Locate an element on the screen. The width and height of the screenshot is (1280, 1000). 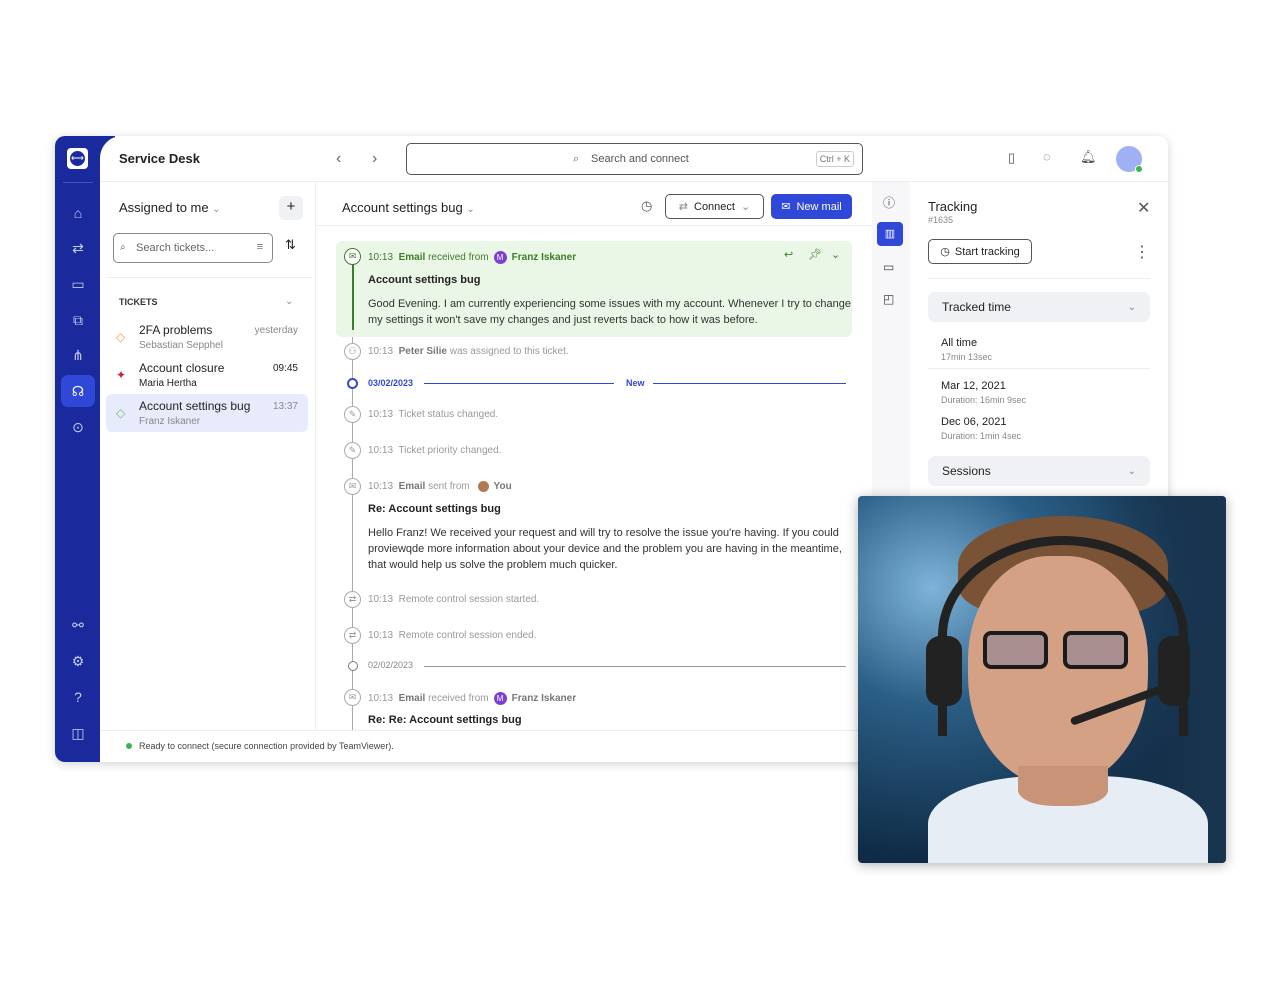
forward-icon: › is located at coordinates (374, 159).